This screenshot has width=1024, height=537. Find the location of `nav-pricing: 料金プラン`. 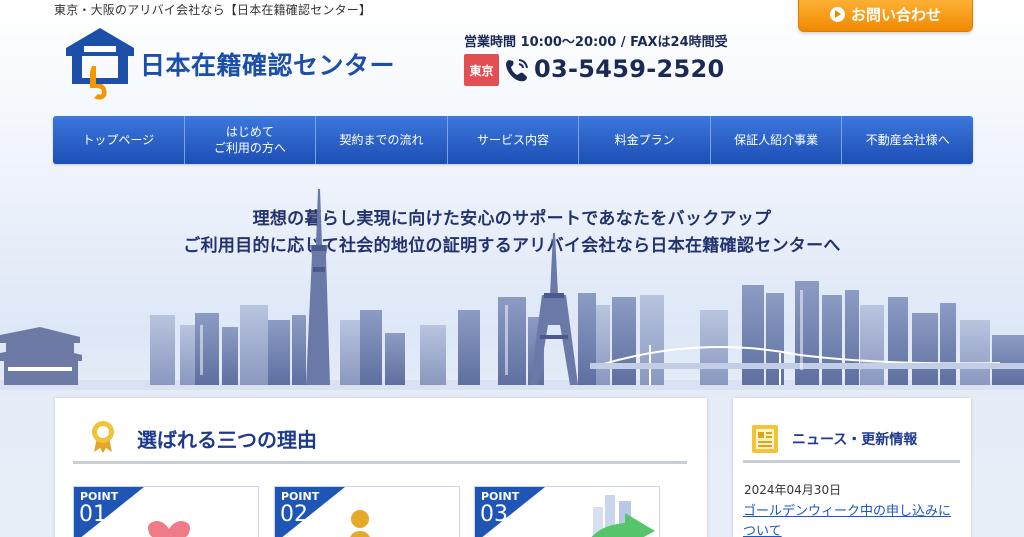

nav-pricing: 料金プラン is located at coordinates (645, 140).